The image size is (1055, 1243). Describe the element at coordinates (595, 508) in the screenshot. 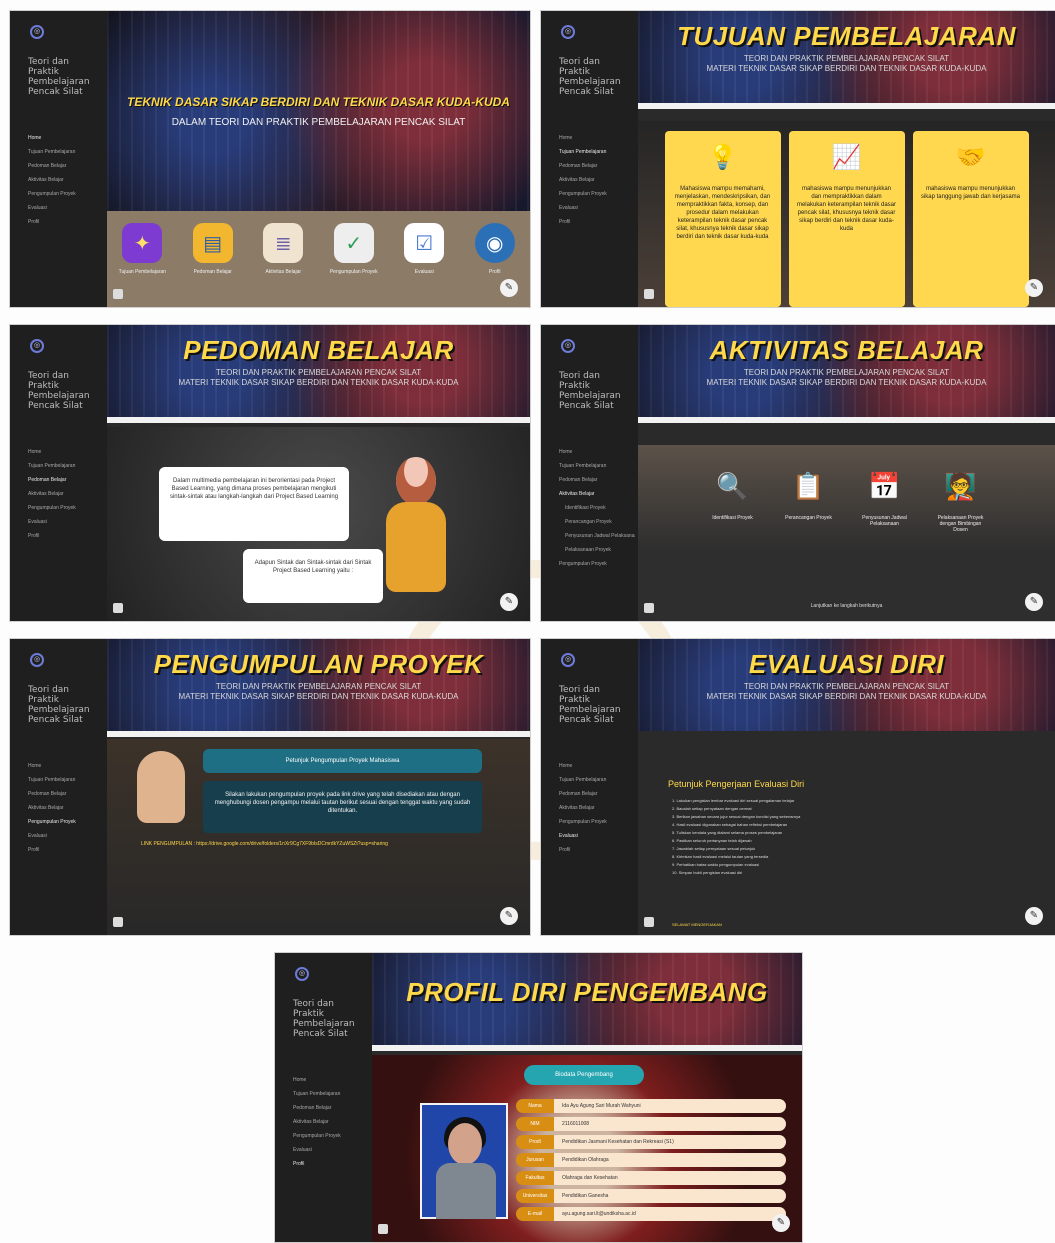

I see `sidebar-subitem-identifikasi: Identifikasi Proyek` at that location.